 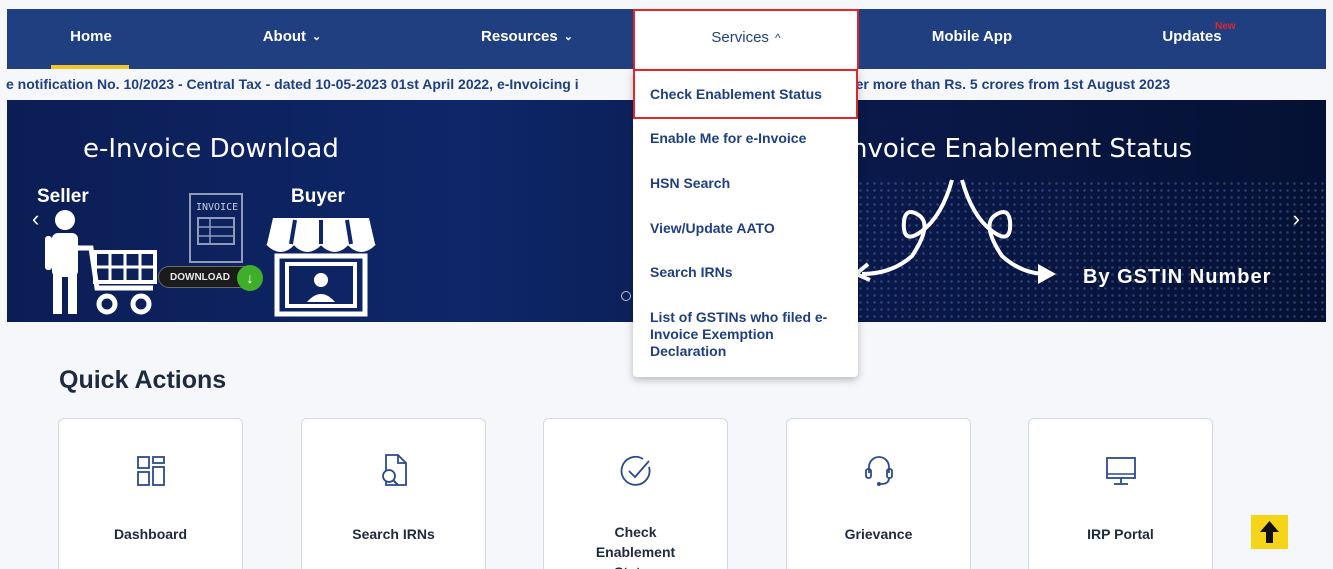 I want to click on menu-item-check-enablement-status: Check Enablement Status, so click(x=748, y=94).